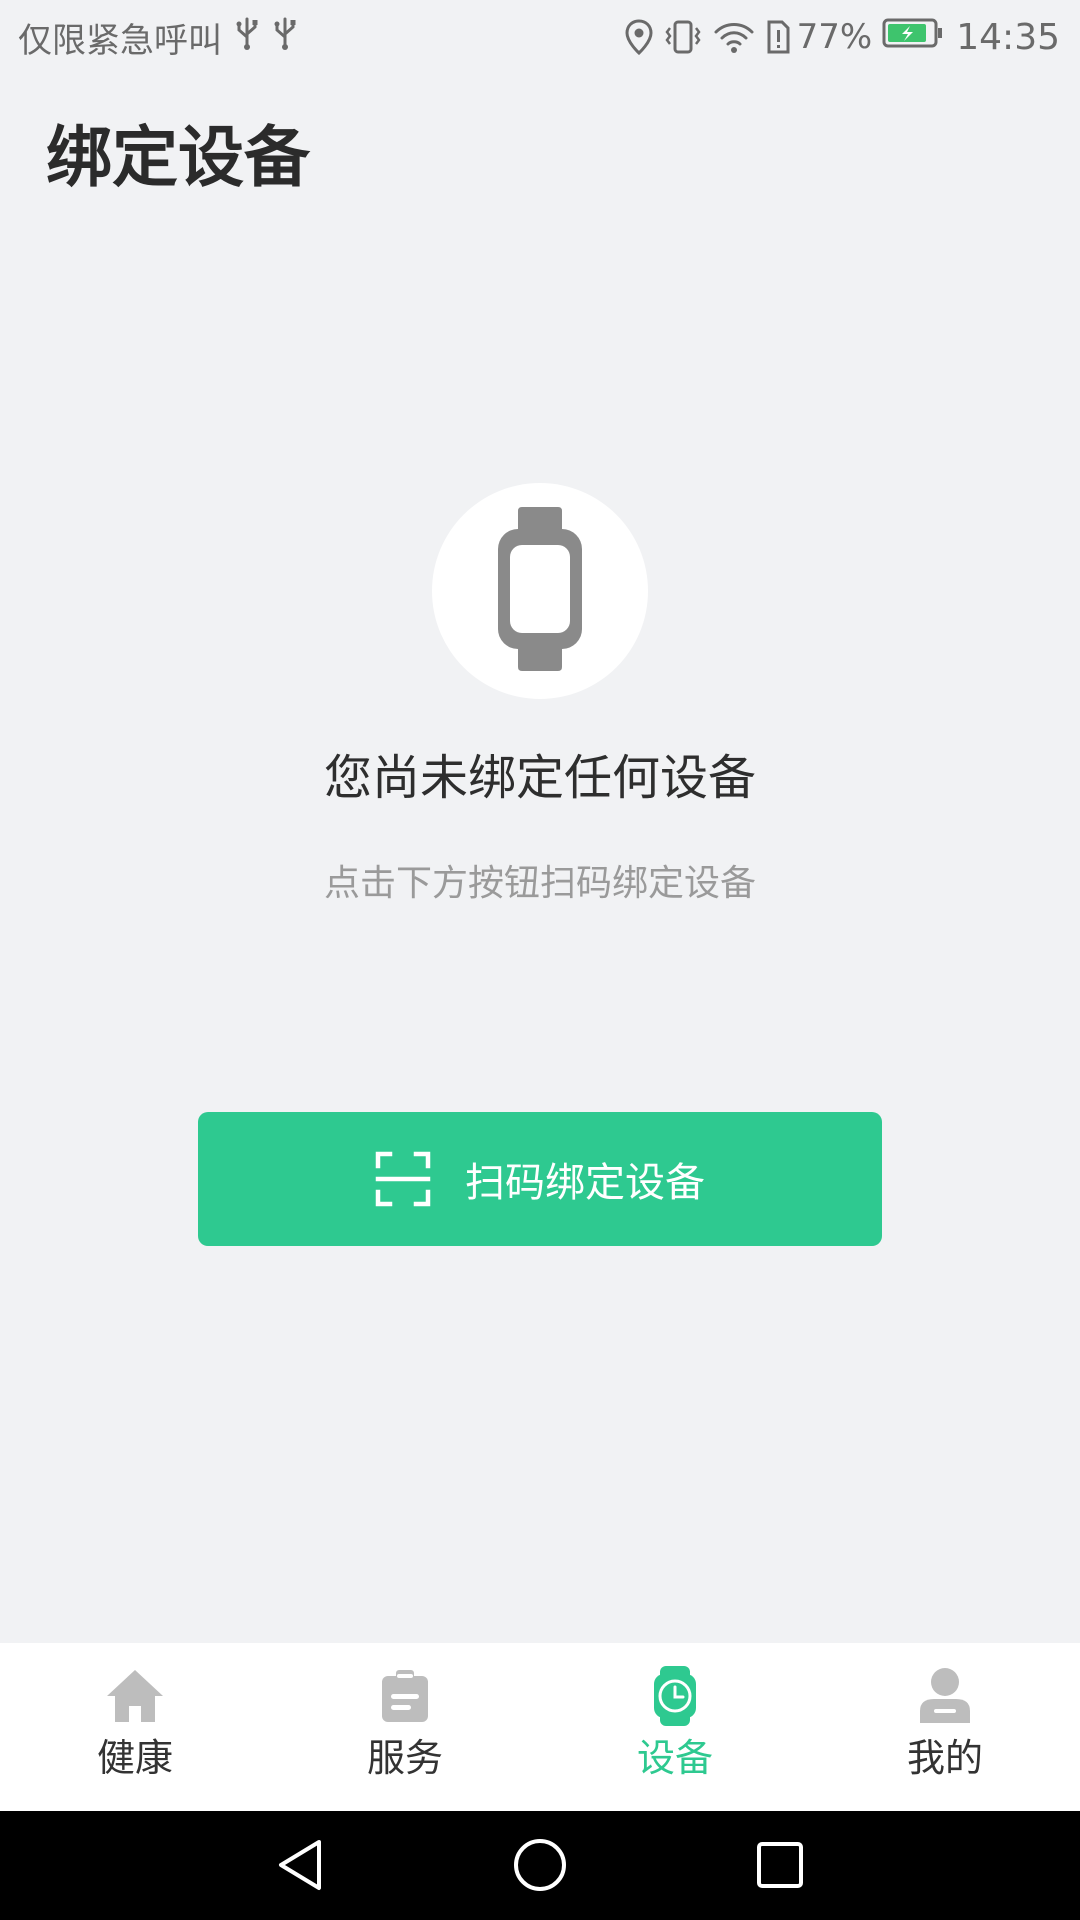  I want to click on scan-bind-button: 扫码绑定设备, so click(540, 1179).